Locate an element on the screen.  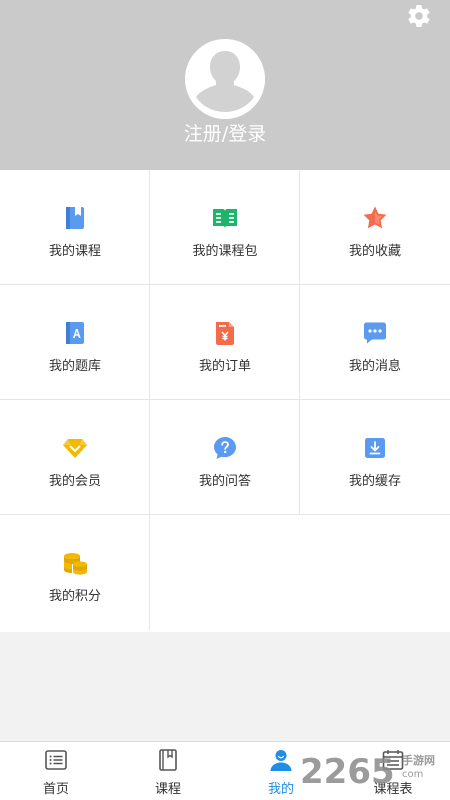
default-avatar-icon is located at coordinates (225, 79).